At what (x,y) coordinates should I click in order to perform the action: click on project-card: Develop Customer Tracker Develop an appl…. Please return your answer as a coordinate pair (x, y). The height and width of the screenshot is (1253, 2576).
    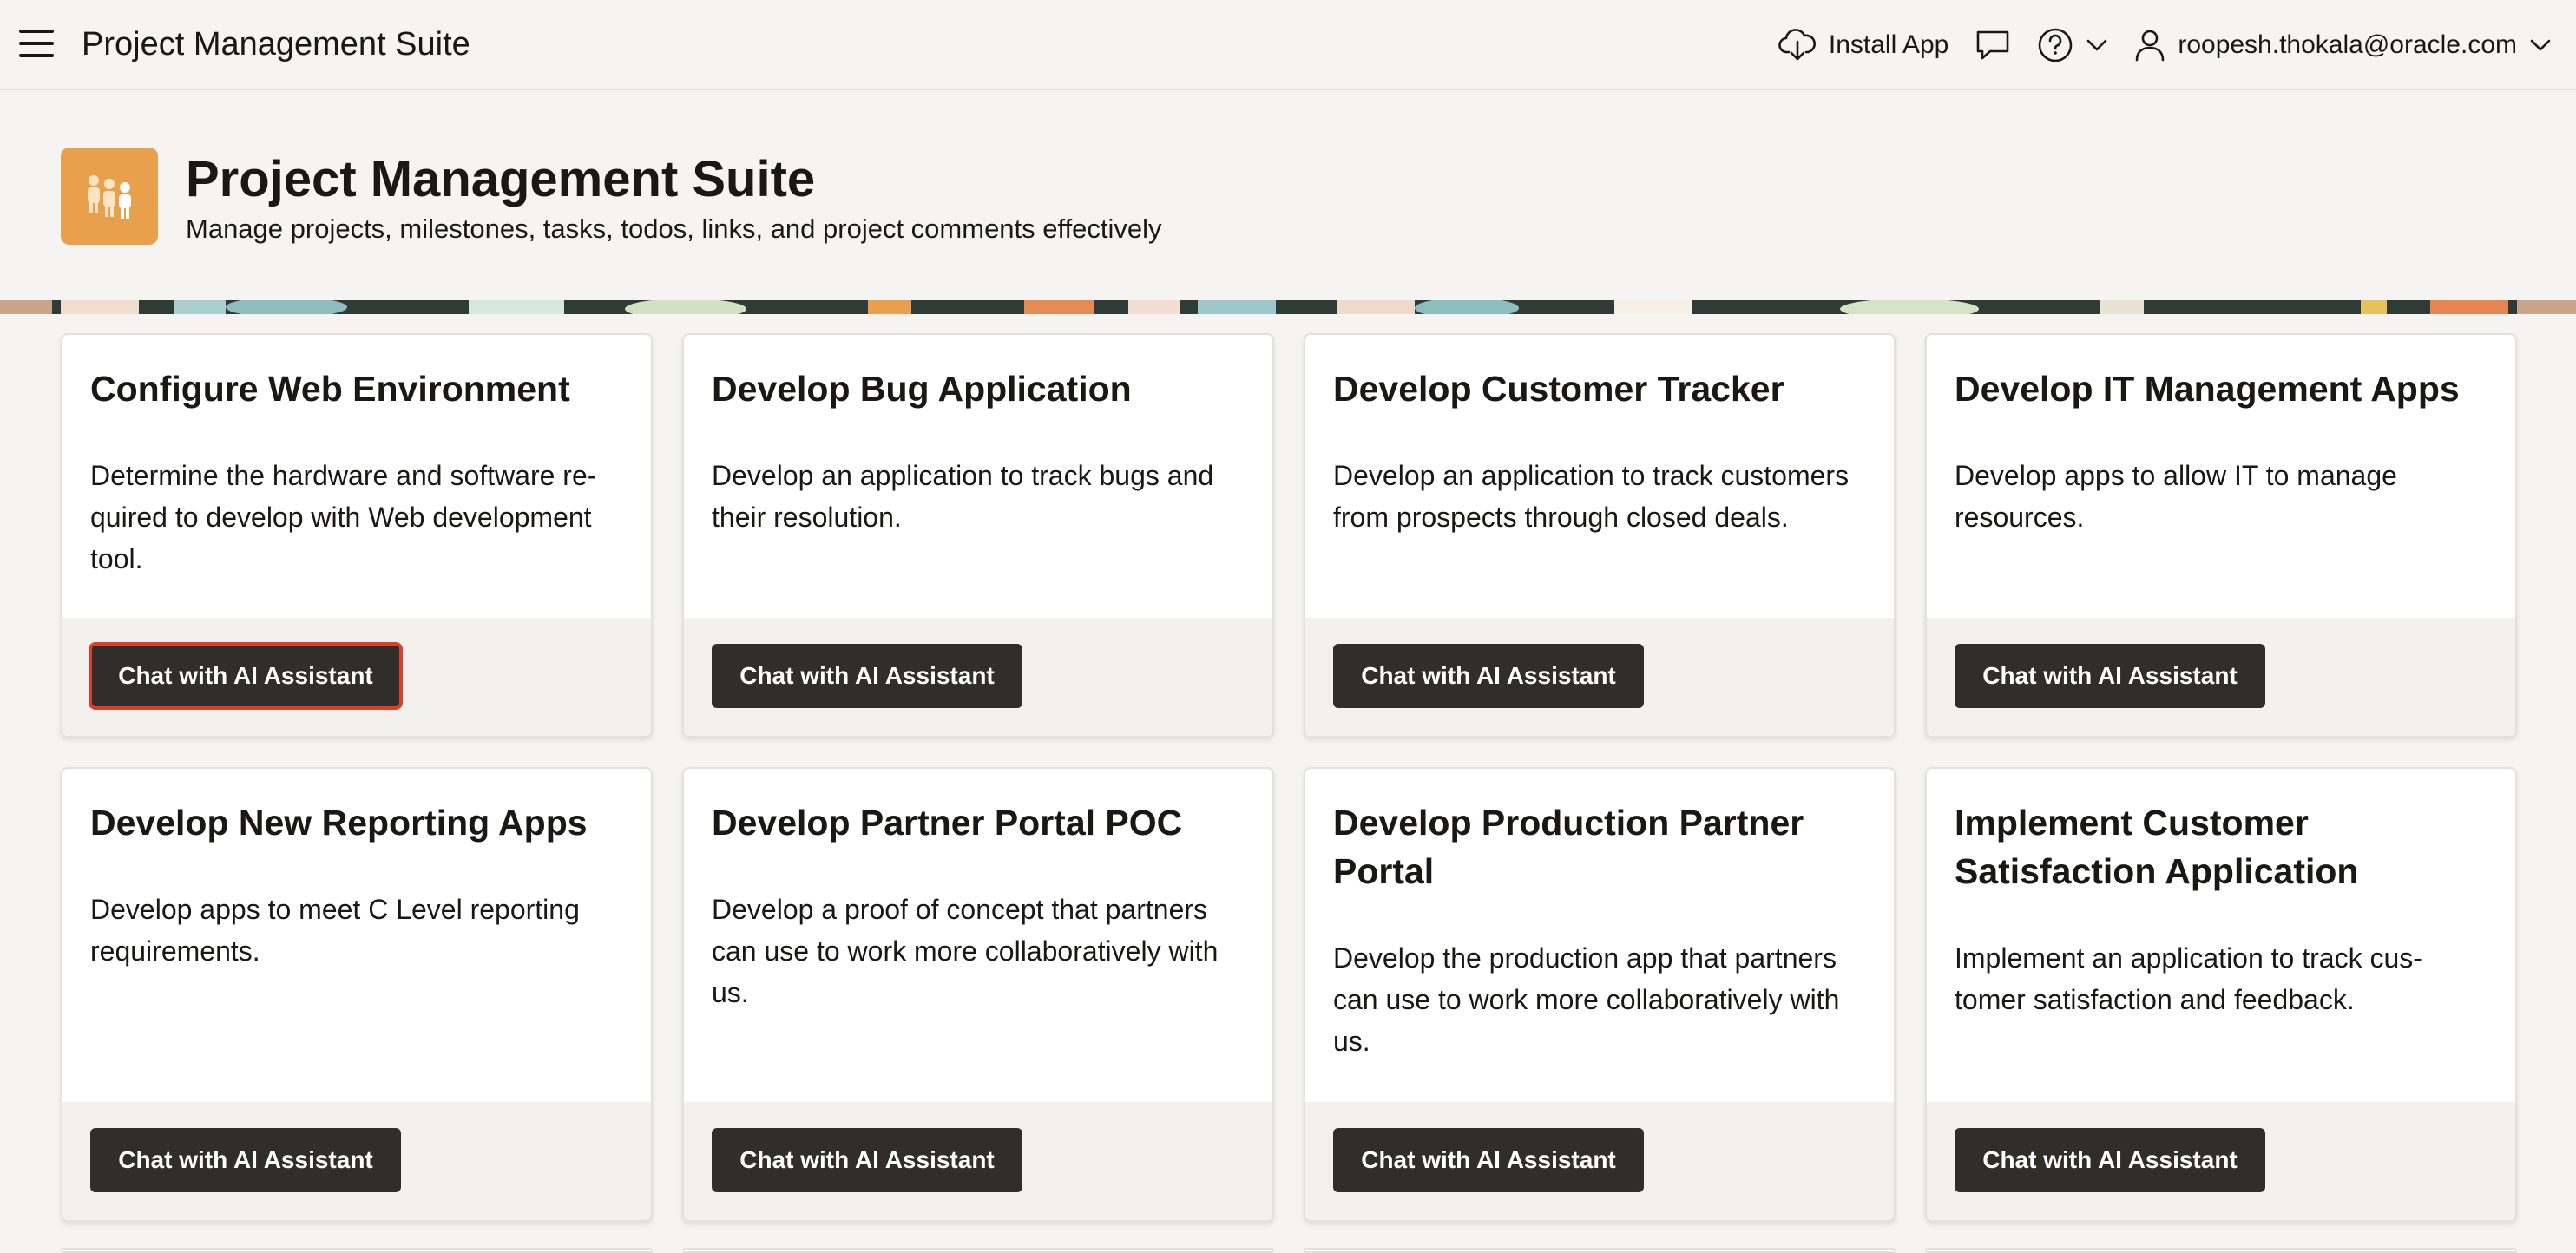
    Looking at the image, I should click on (1600, 535).